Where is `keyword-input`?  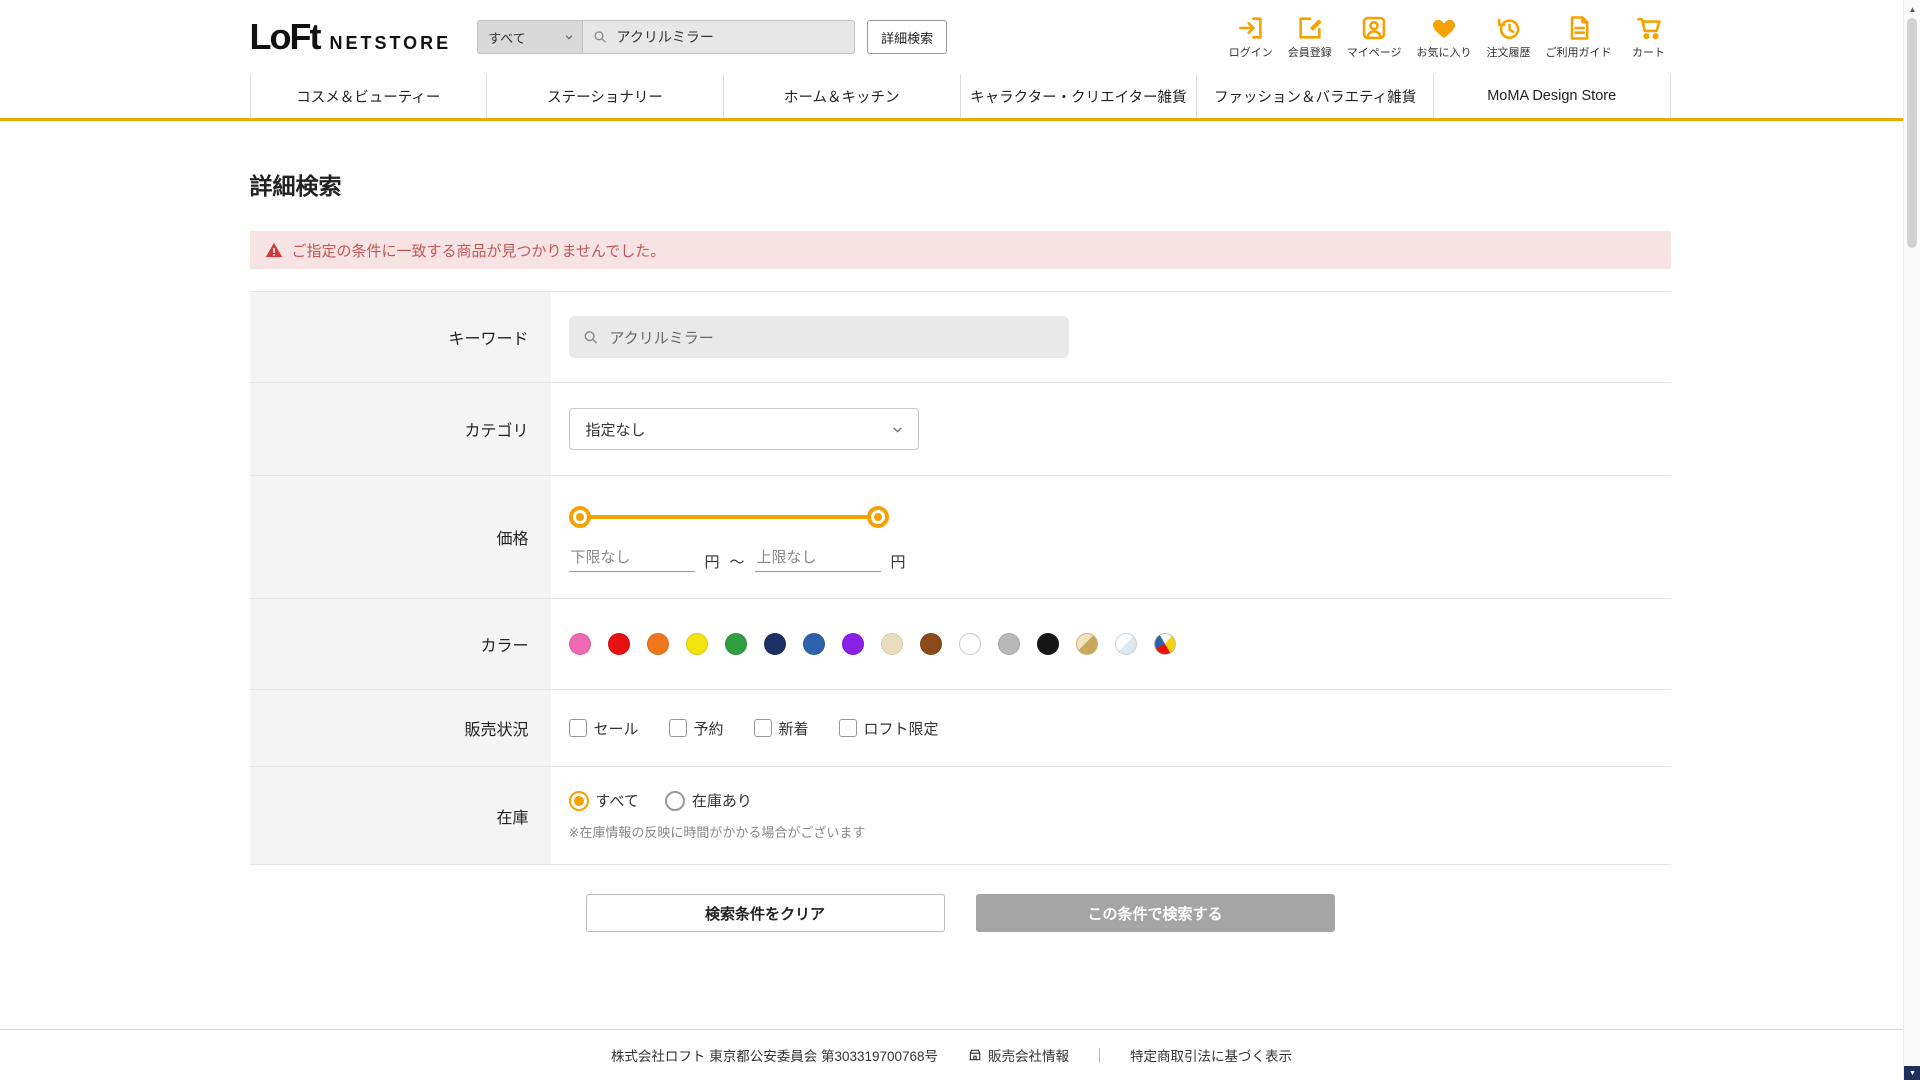
keyword-input is located at coordinates (831, 337).